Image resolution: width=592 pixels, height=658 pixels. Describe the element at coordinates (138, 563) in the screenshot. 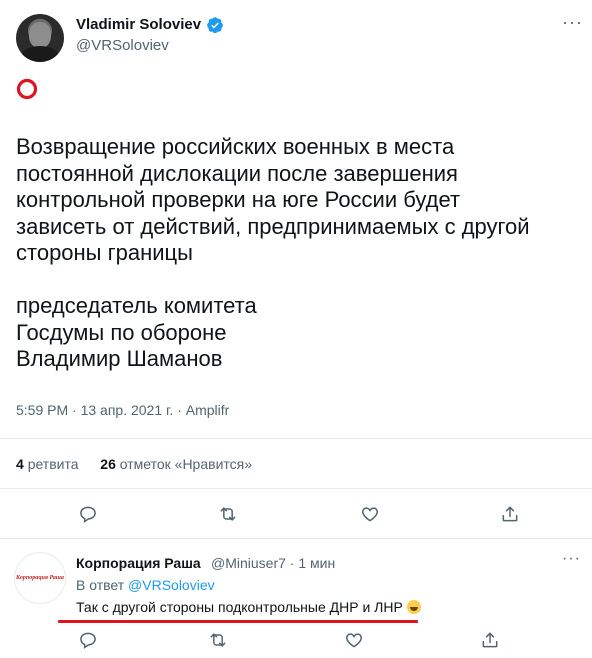

I see `reply-author-name: Корпорация Раша` at that location.